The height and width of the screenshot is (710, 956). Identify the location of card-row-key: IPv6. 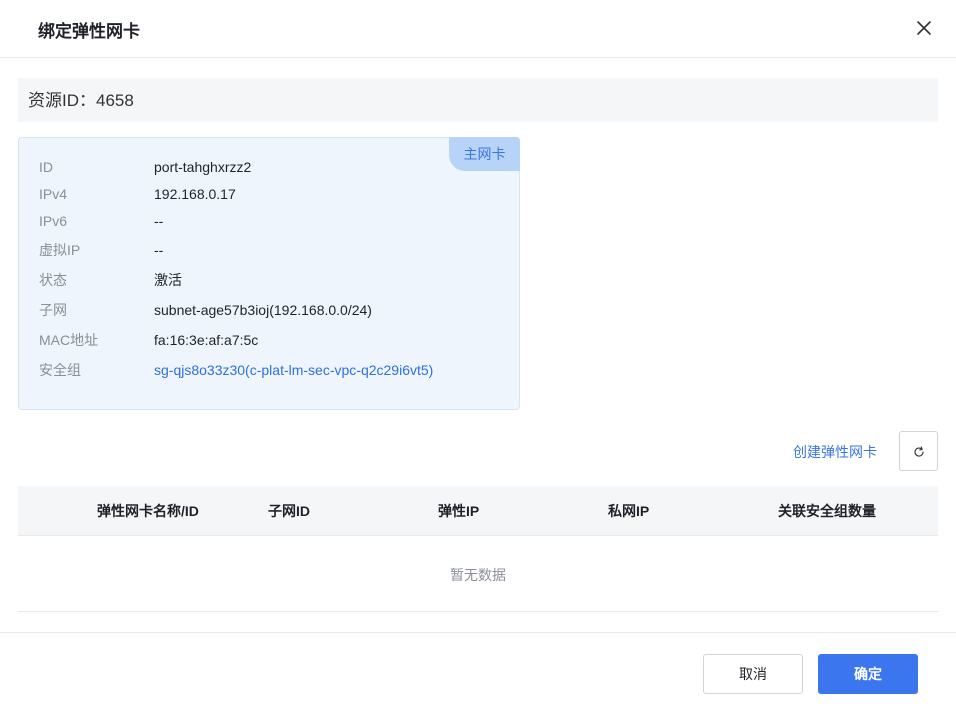
(53, 221).